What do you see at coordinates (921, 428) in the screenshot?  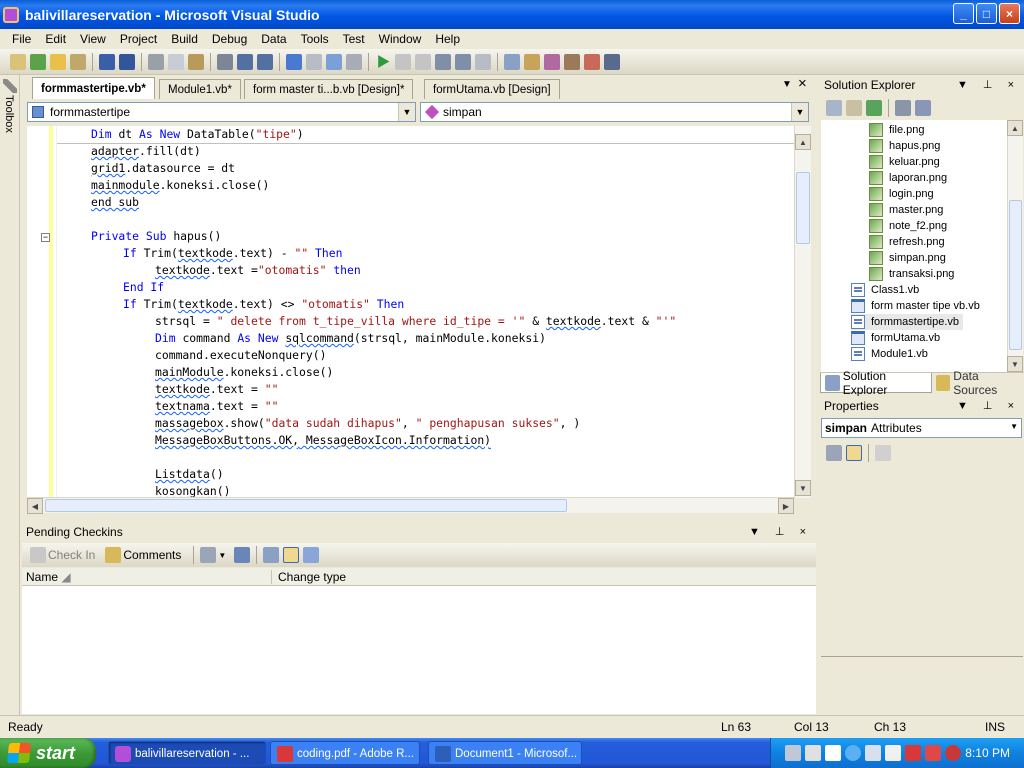 I see `properties-object-combo: simpan Attributes ▼` at bounding box center [921, 428].